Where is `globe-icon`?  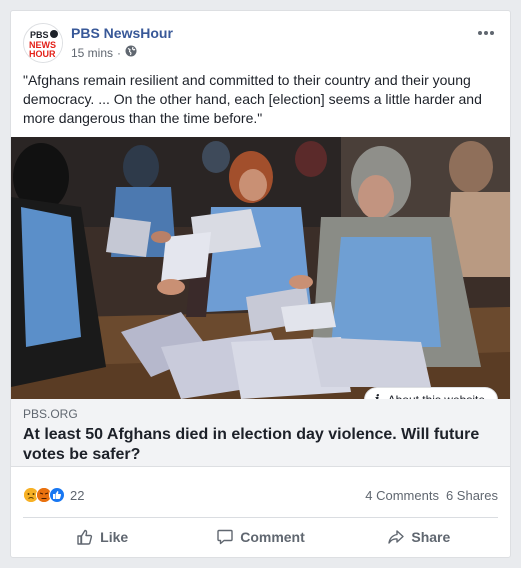
globe-icon is located at coordinates (131, 52).